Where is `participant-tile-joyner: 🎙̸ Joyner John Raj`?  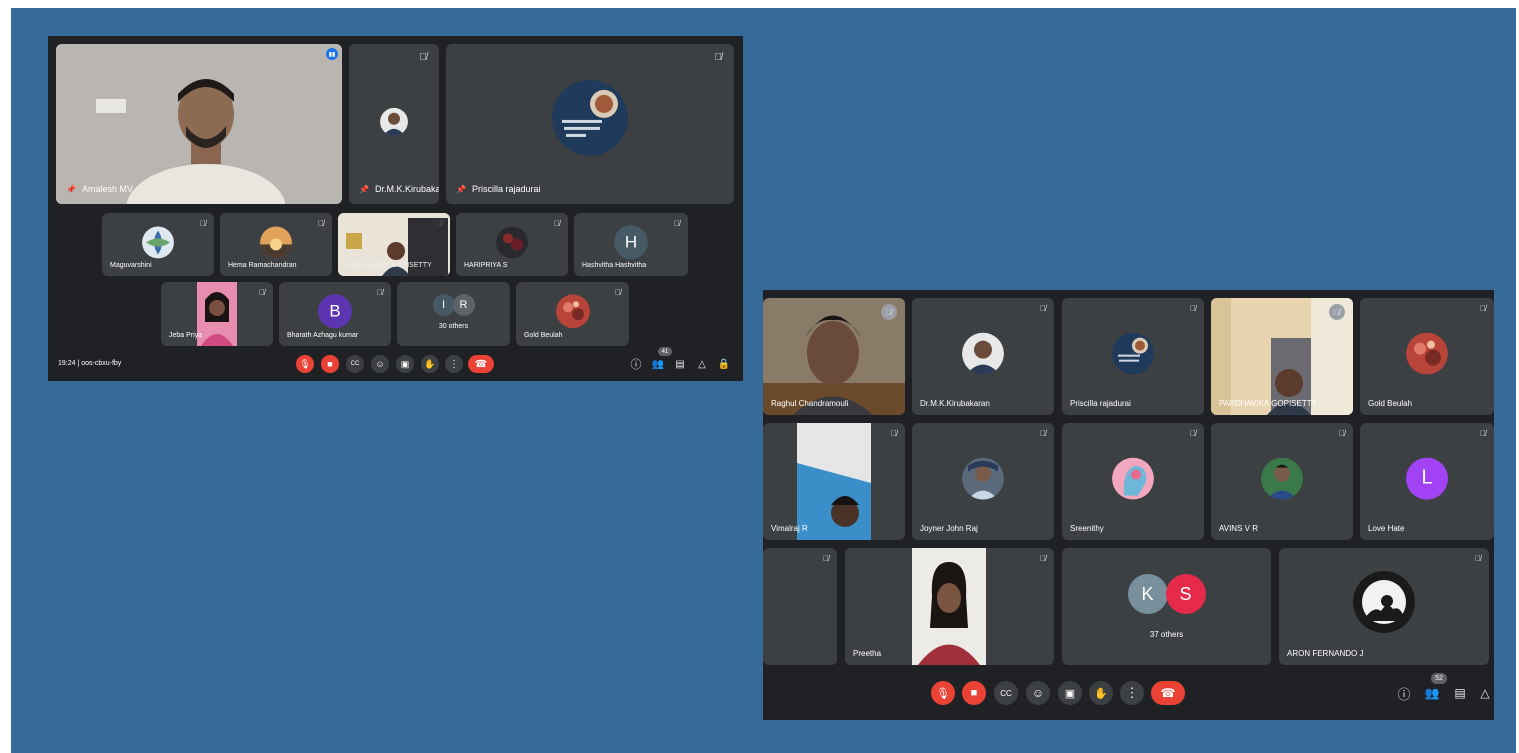
participant-tile-joyner: 🎙̸ Joyner John Raj is located at coordinates (983, 481).